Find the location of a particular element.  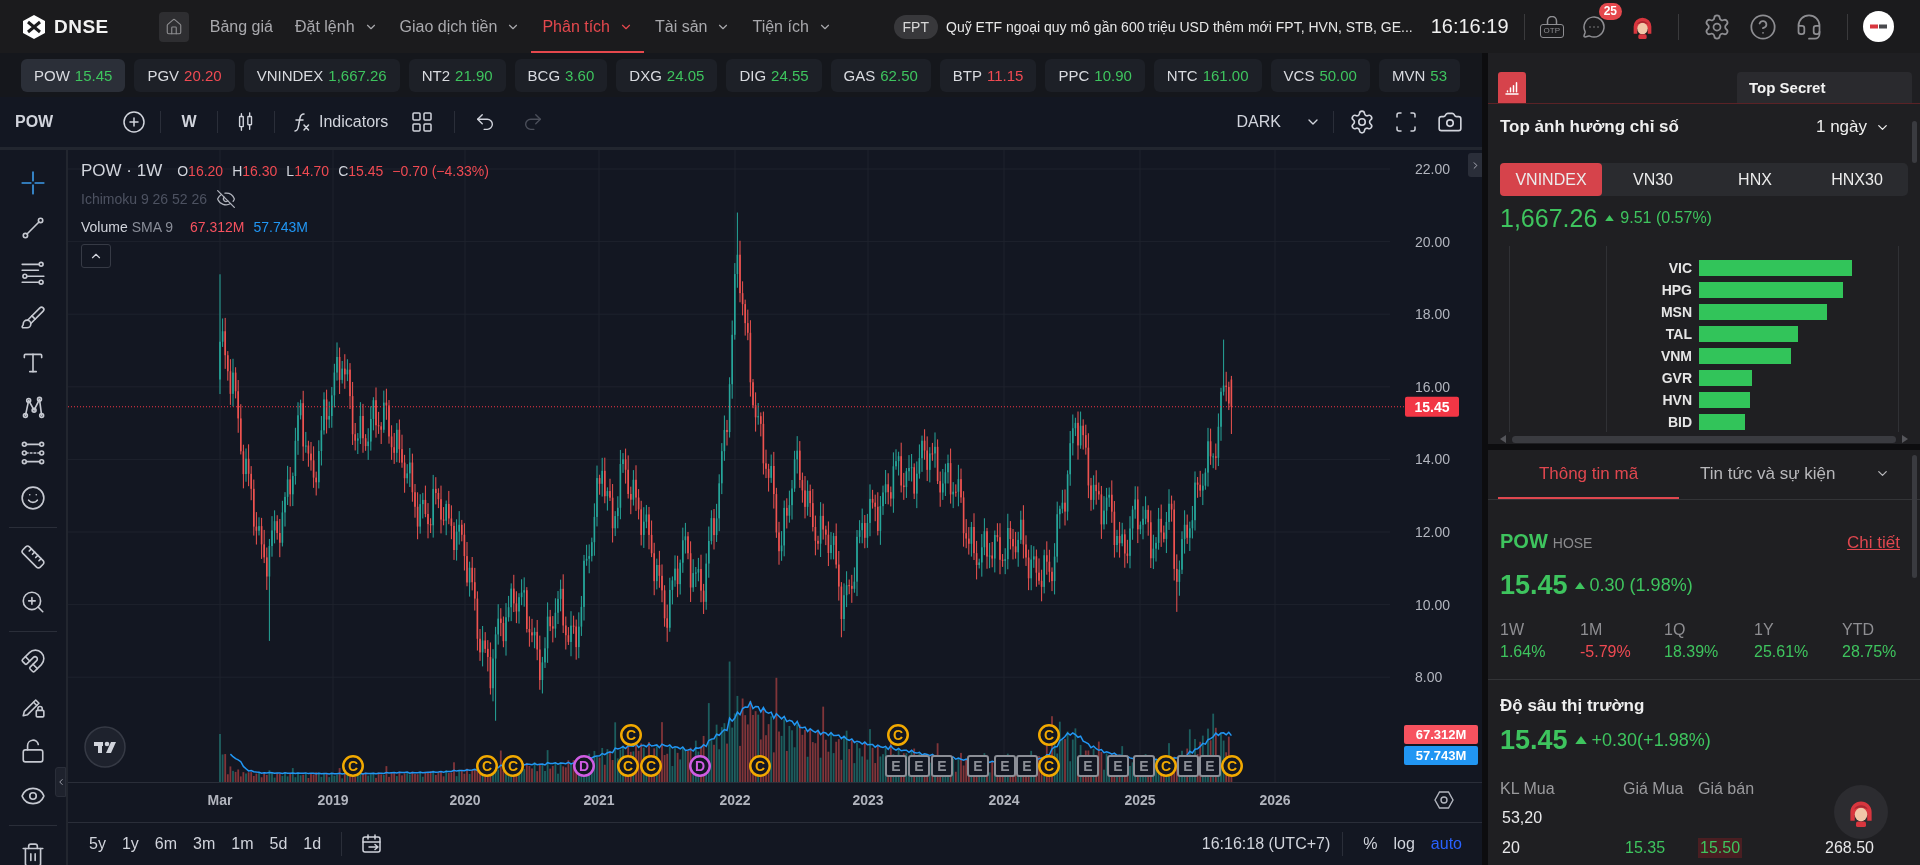

up-triangle-icon is located at coordinates (1610, 218).